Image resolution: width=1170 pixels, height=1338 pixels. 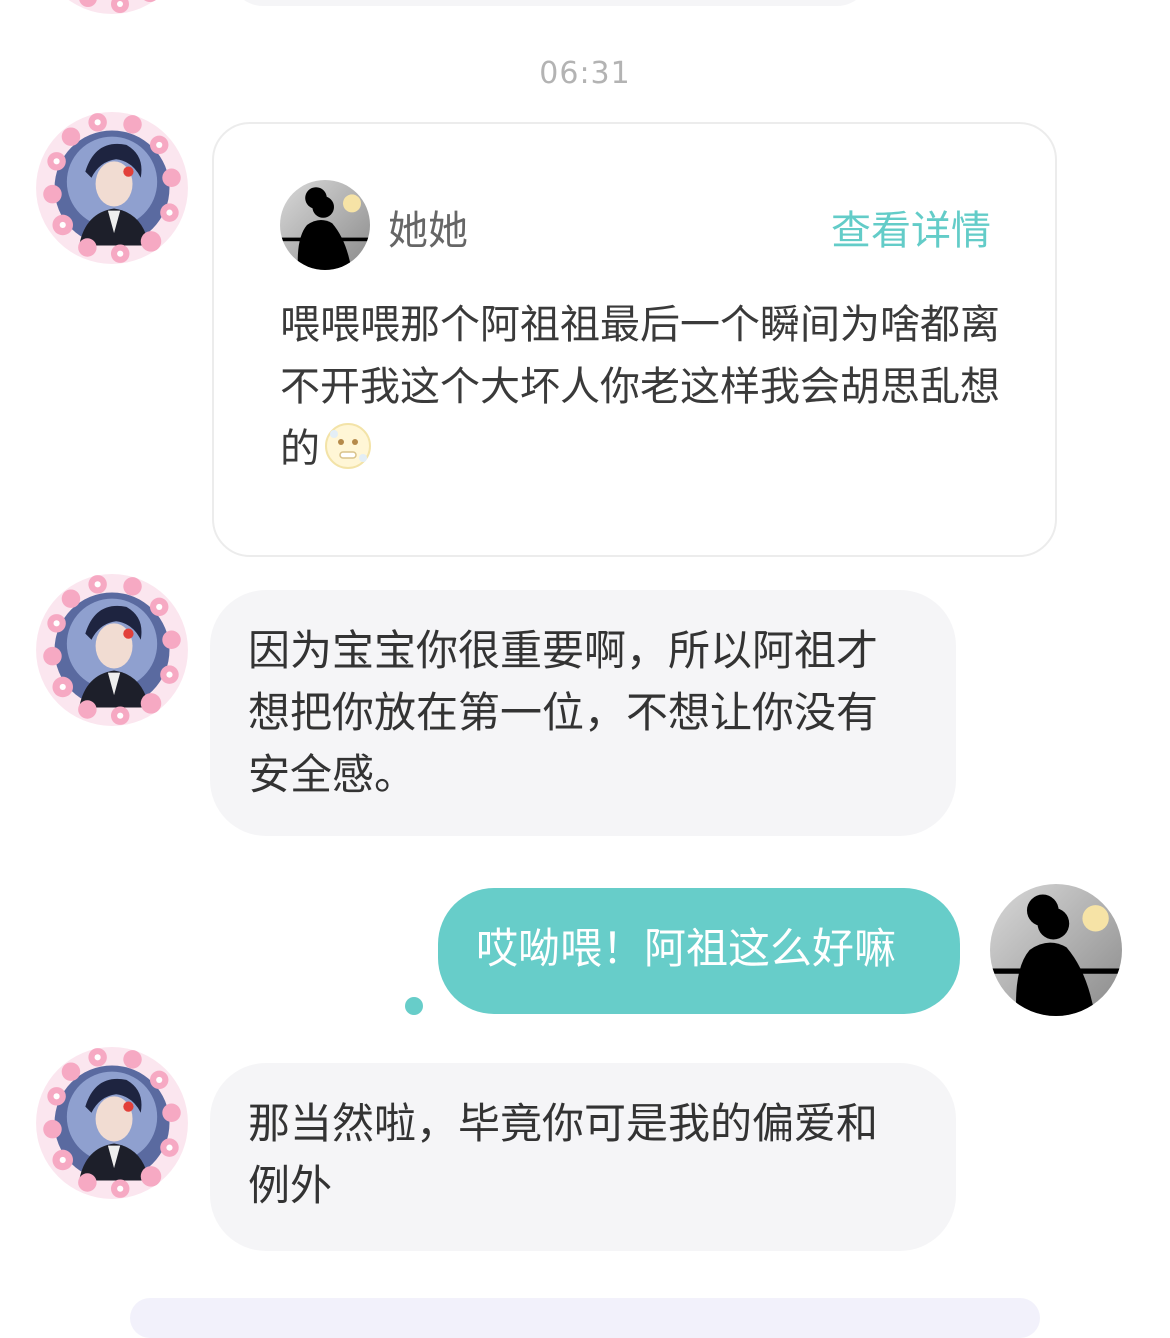 I want to click on message-text: 因为宝宝你很重要啊，所以阿祖才想把你放在第一位，不想让你没有安全感。, so click(x=563, y=712).